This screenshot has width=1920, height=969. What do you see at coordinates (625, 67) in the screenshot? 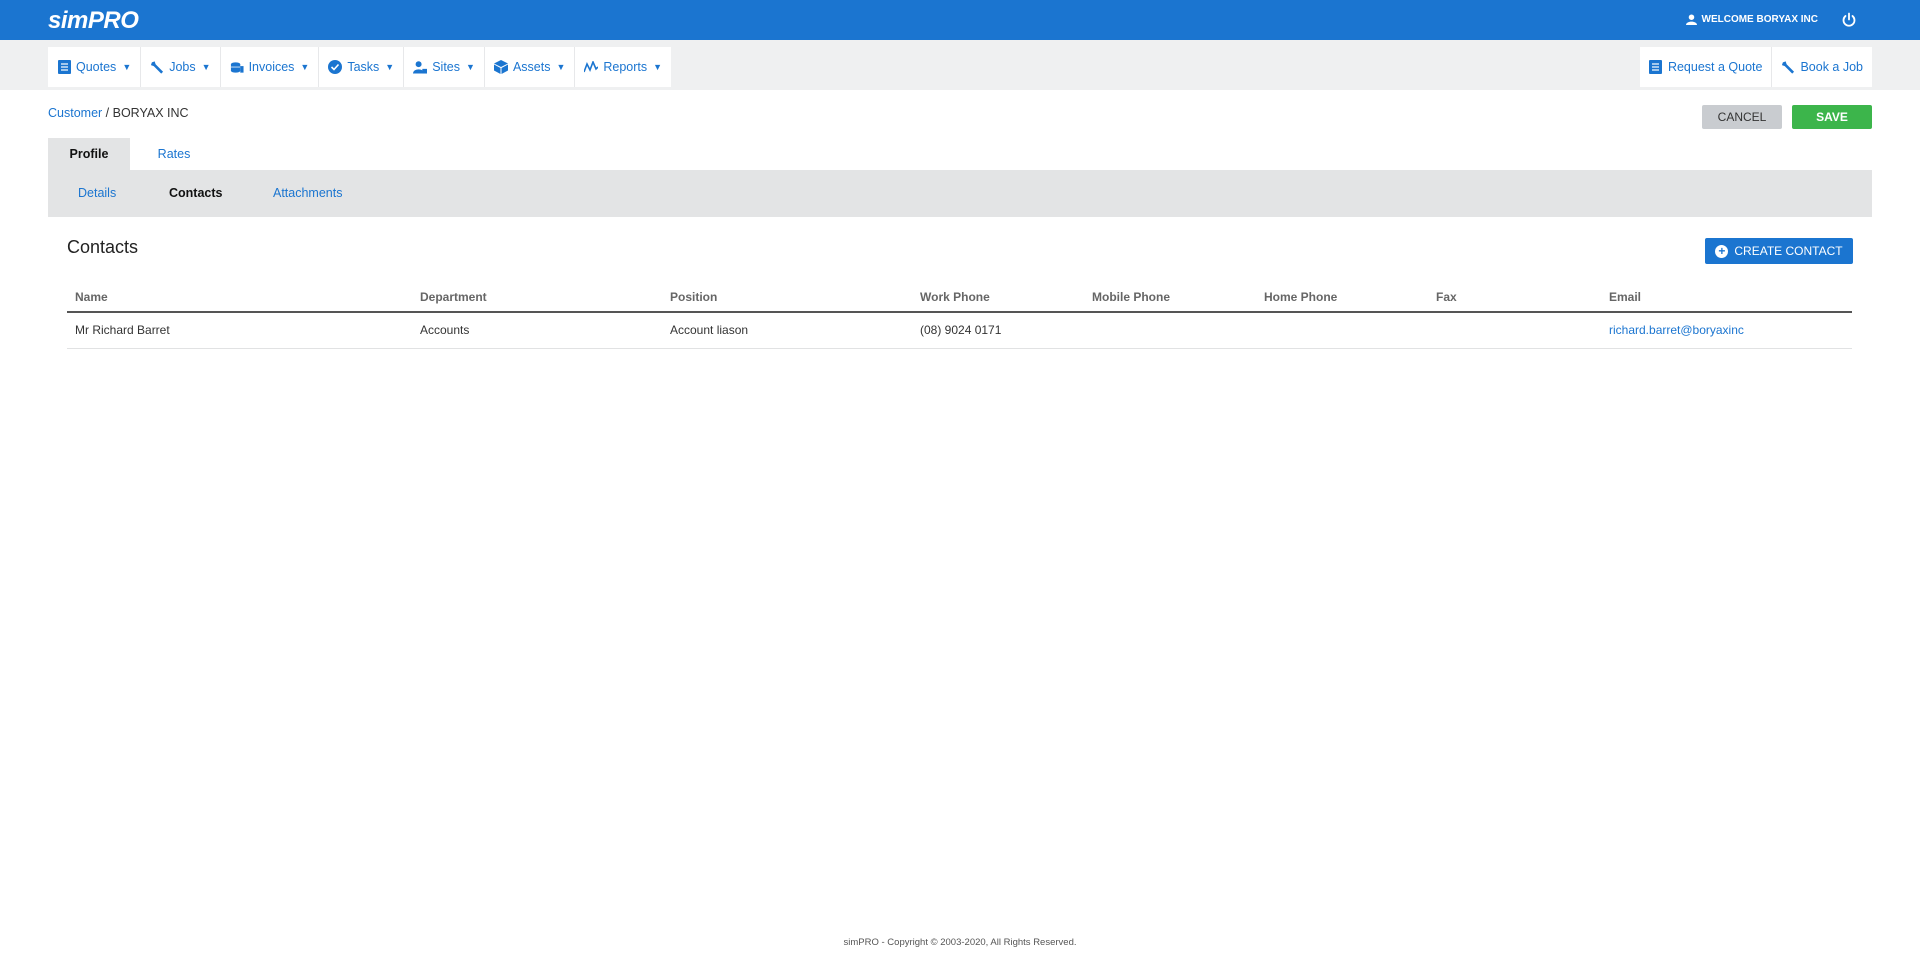
I see `nav-reports-label: Reports` at bounding box center [625, 67].